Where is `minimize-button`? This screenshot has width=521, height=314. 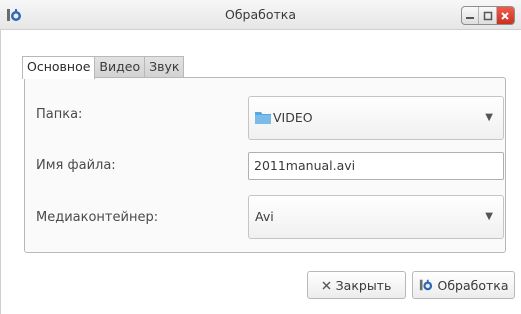 minimize-button is located at coordinates (471, 15).